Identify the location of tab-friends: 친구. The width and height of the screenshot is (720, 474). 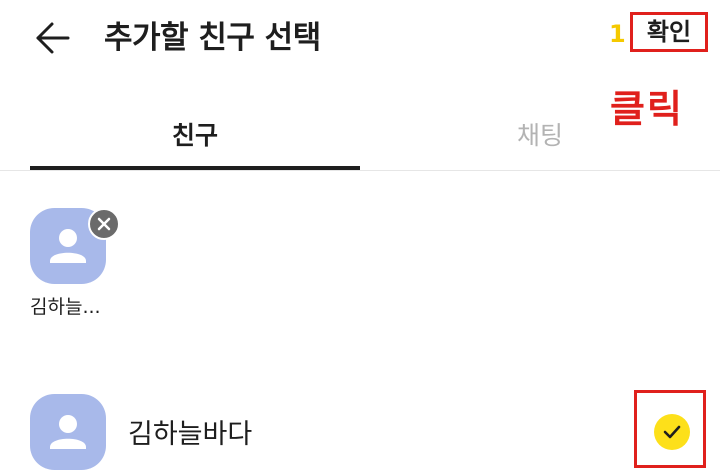
(195, 140).